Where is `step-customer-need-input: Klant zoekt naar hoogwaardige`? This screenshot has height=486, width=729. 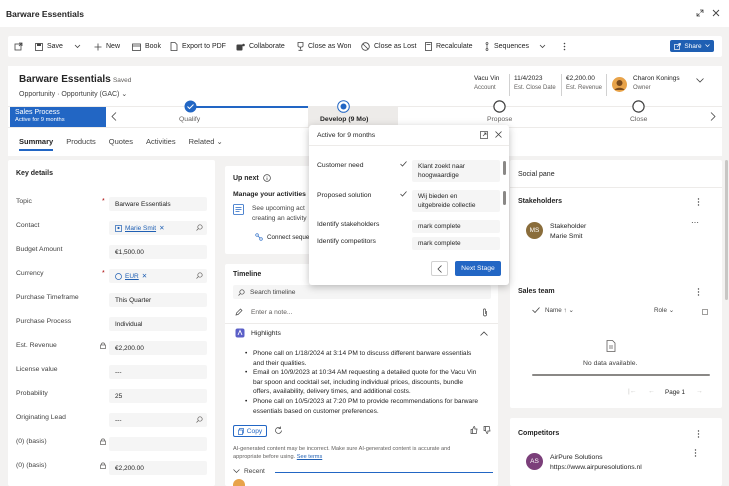
step-customer-need-input: Klant zoekt naar hoogwaardige is located at coordinates (456, 171).